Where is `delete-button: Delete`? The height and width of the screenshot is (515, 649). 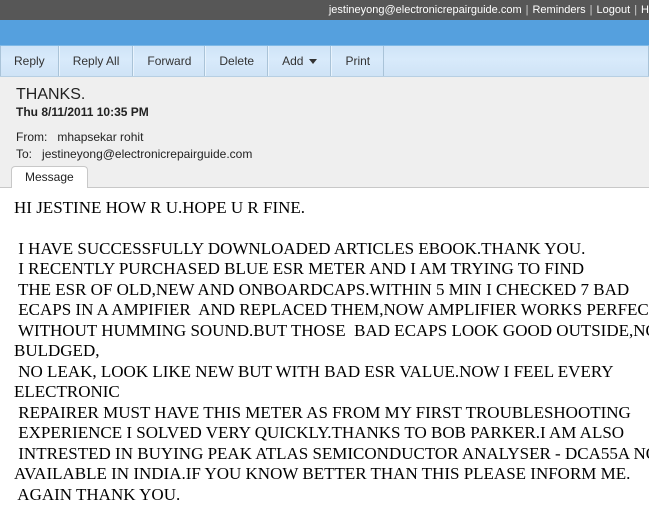 delete-button: Delete is located at coordinates (237, 61).